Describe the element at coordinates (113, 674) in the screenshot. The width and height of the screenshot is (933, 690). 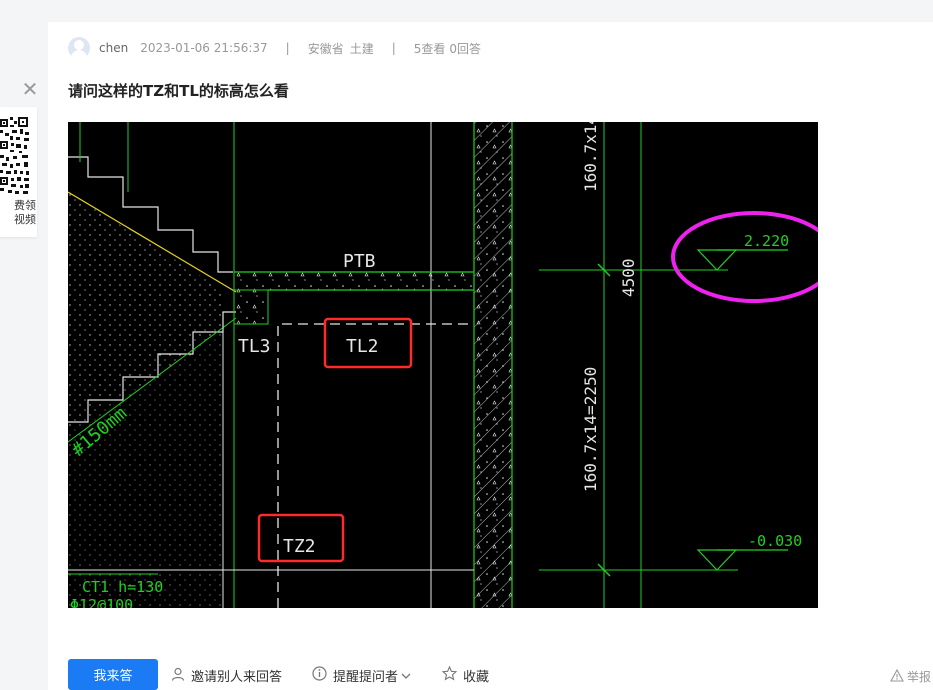
I see `answer-button: 我来答` at that location.